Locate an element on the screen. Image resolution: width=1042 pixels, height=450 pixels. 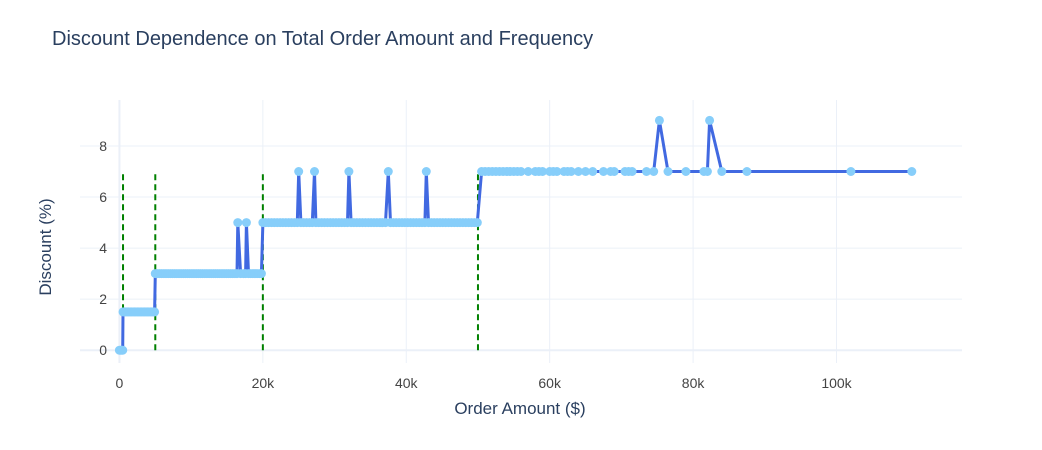
x-tick-label: 100k is located at coordinates (836, 383).